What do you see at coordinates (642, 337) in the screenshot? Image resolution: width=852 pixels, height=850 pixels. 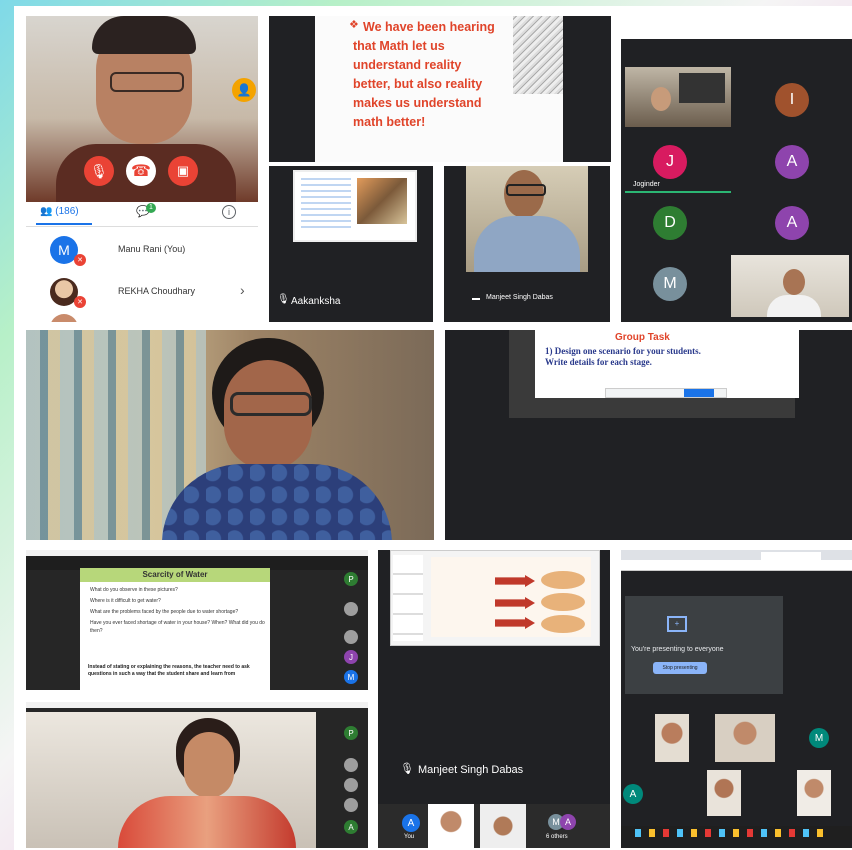 I see `slide-title: Group Task` at bounding box center [642, 337].